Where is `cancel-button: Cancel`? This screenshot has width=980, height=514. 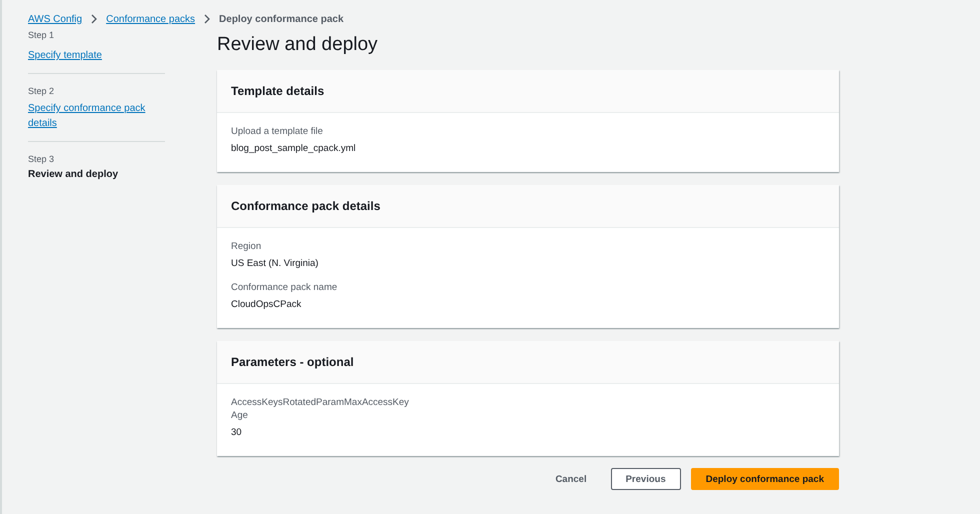
cancel-button: Cancel is located at coordinates (571, 479).